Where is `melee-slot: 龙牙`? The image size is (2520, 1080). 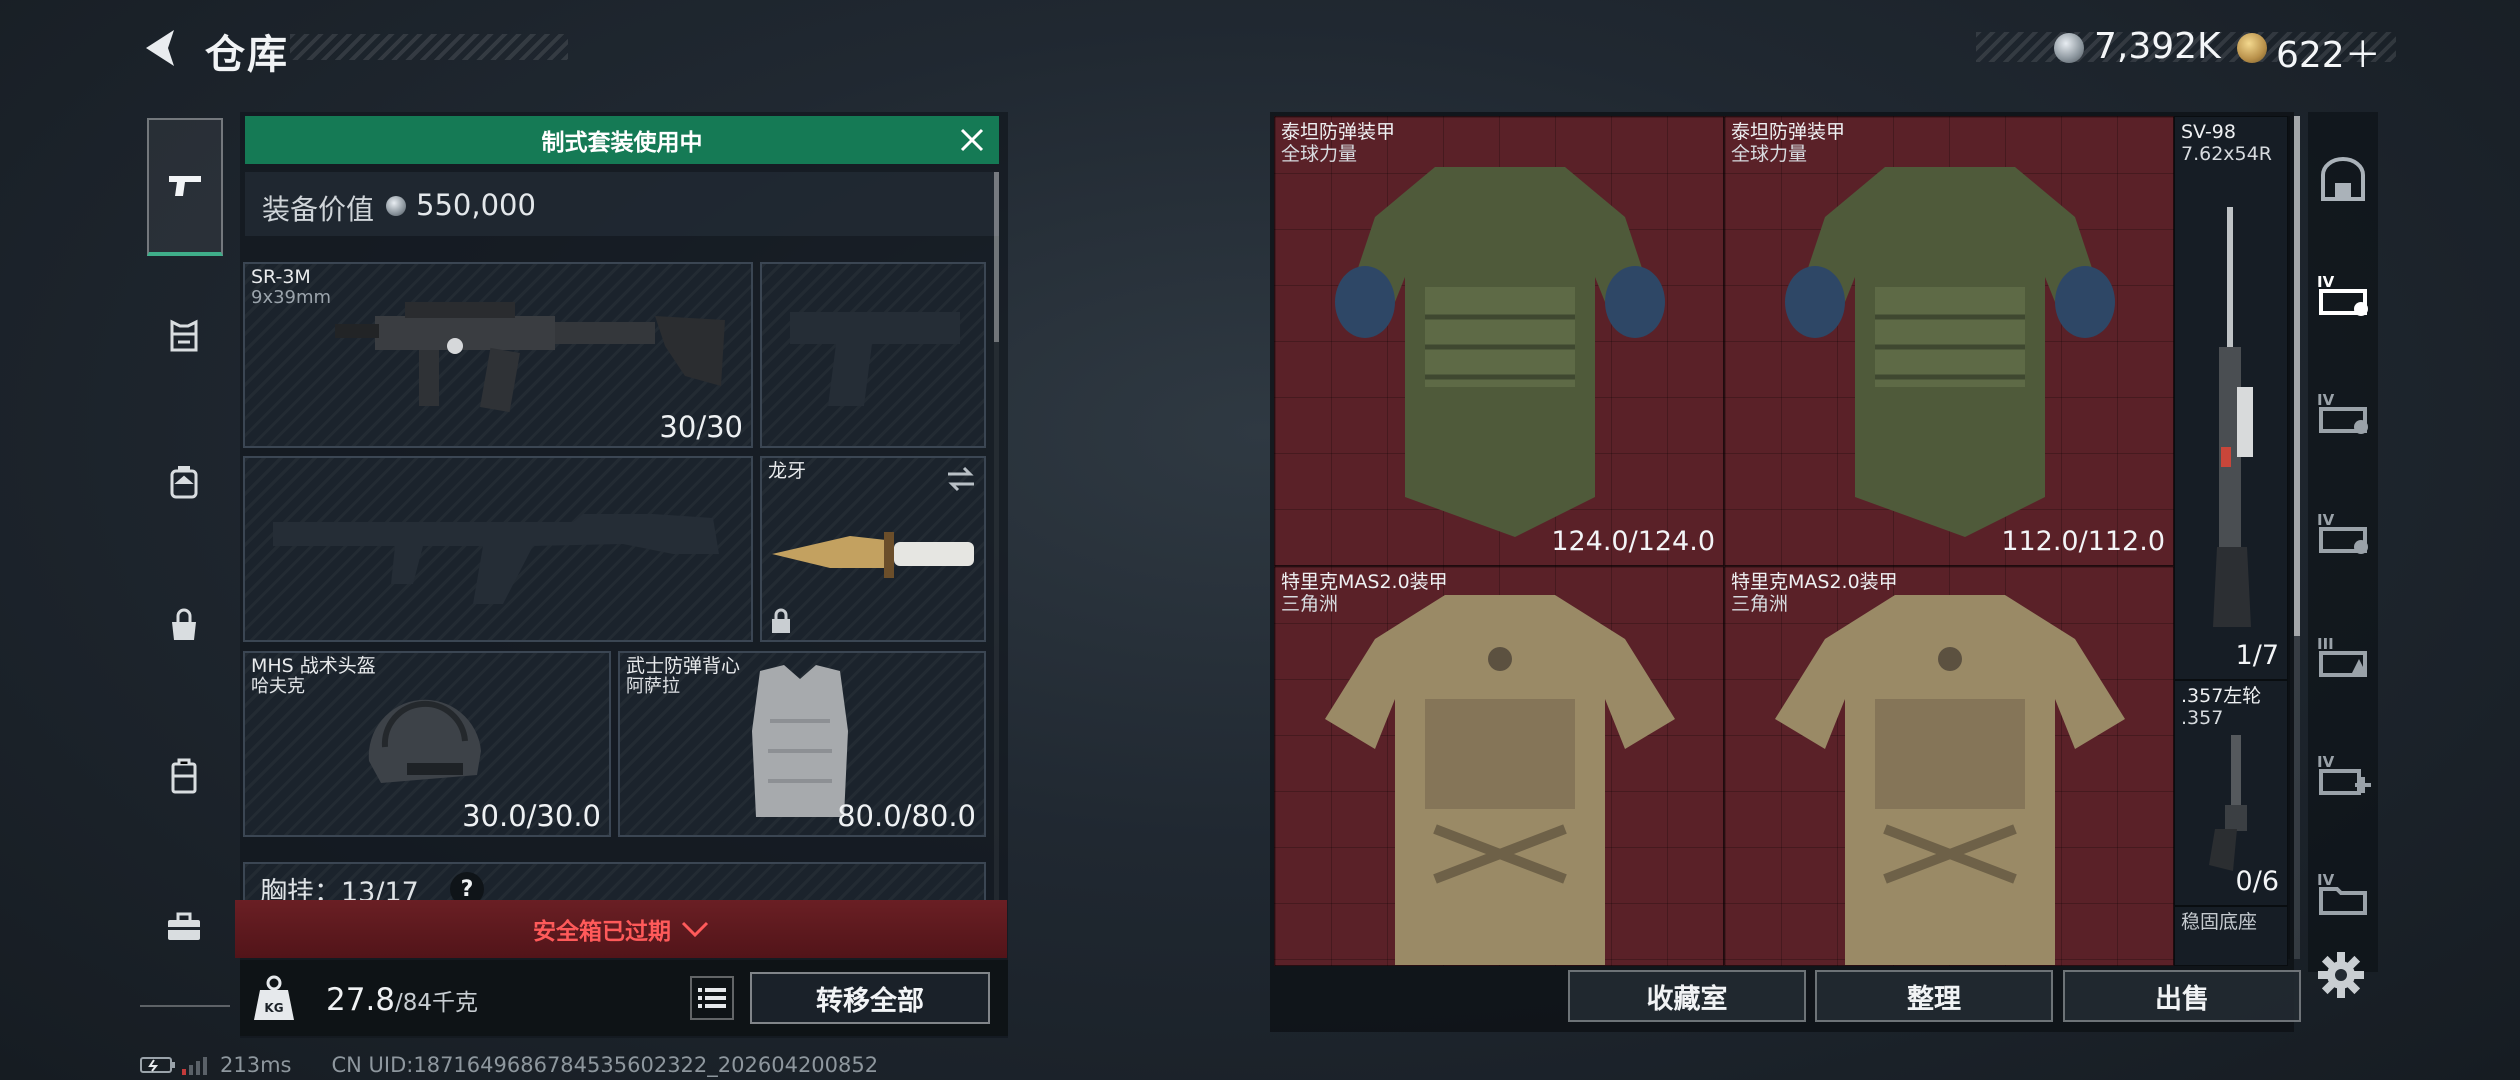
melee-slot: 龙牙 is located at coordinates (873, 549).